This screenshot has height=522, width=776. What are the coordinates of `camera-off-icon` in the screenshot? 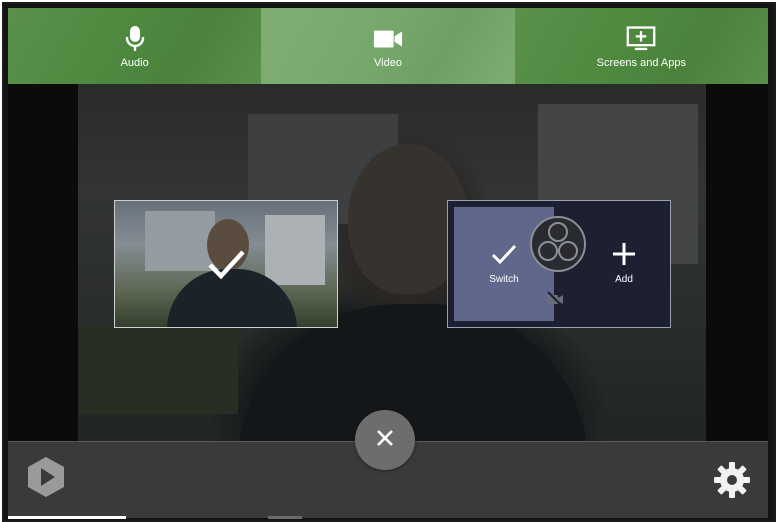 It's located at (555, 299).